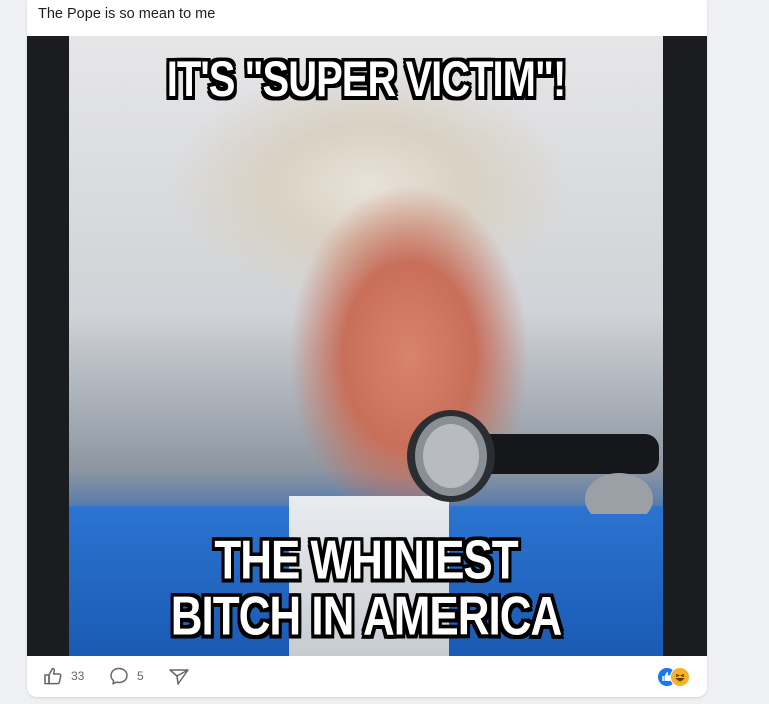 The height and width of the screenshot is (704, 769). I want to click on share-arrow-icon, so click(179, 677).